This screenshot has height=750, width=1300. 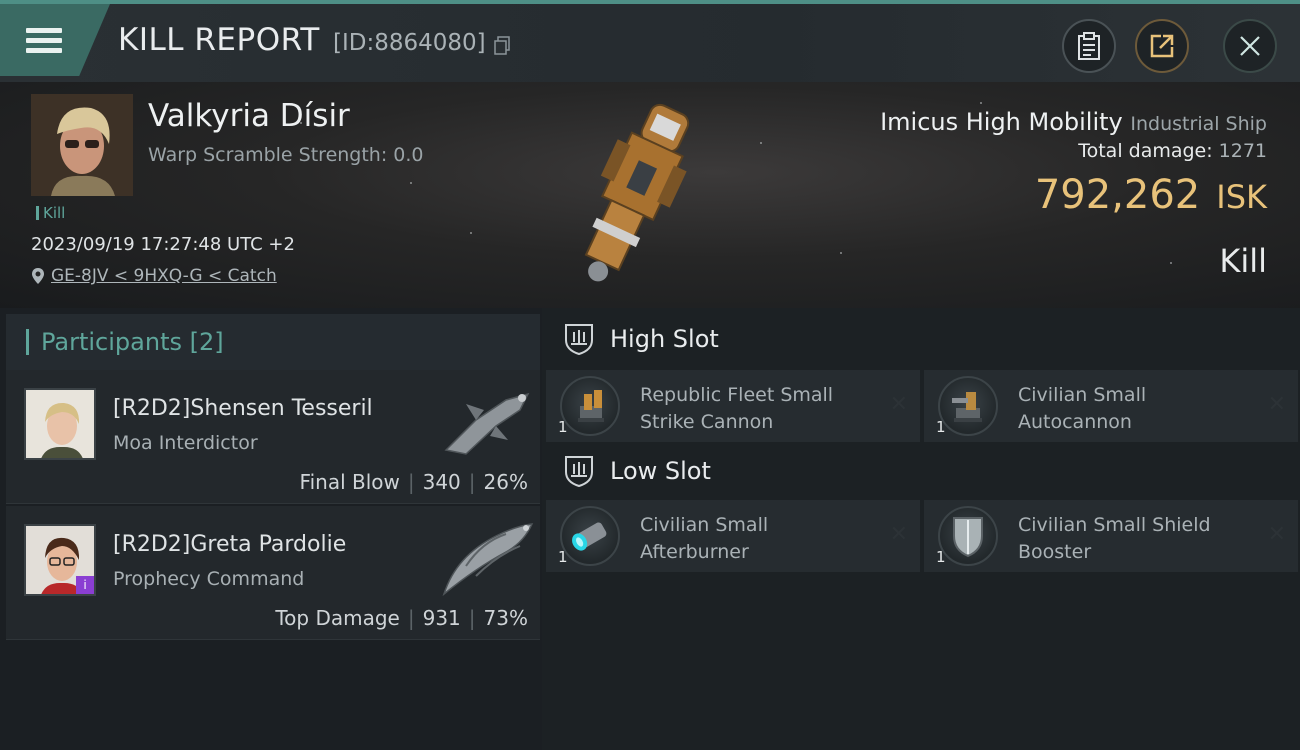 I want to click on copy-icon, so click(x=502, y=45).